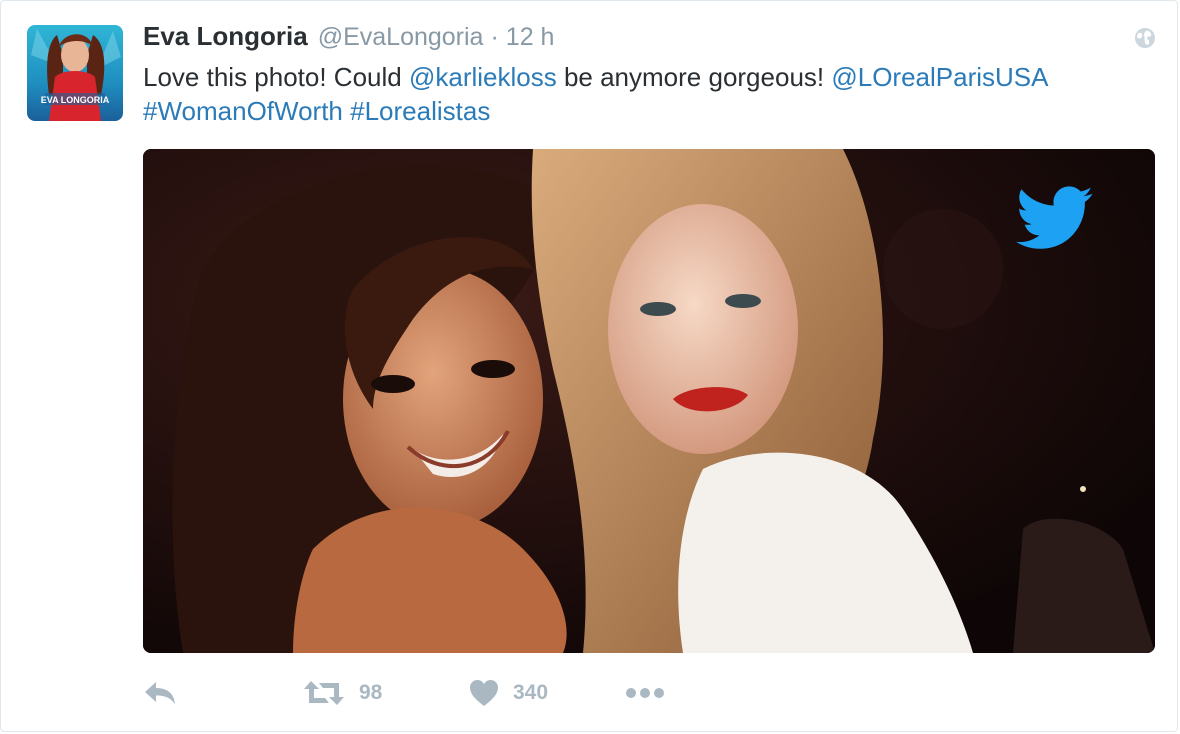 The height and width of the screenshot is (734, 1180). What do you see at coordinates (276, 77) in the screenshot?
I see `tweet-text-part1: Love this photo! Could` at bounding box center [276, 77].